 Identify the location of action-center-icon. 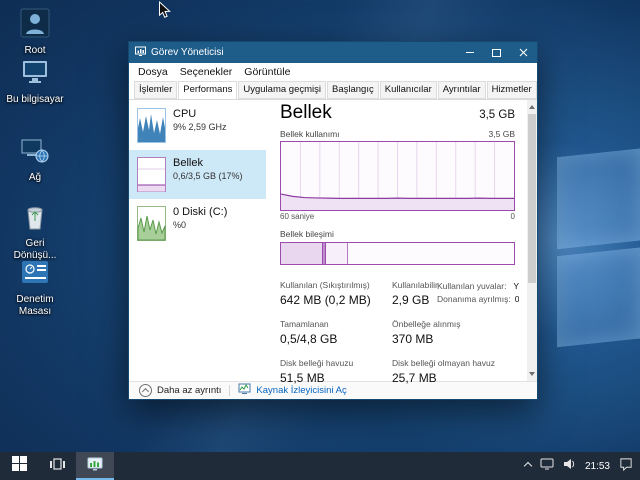
(626, 466).